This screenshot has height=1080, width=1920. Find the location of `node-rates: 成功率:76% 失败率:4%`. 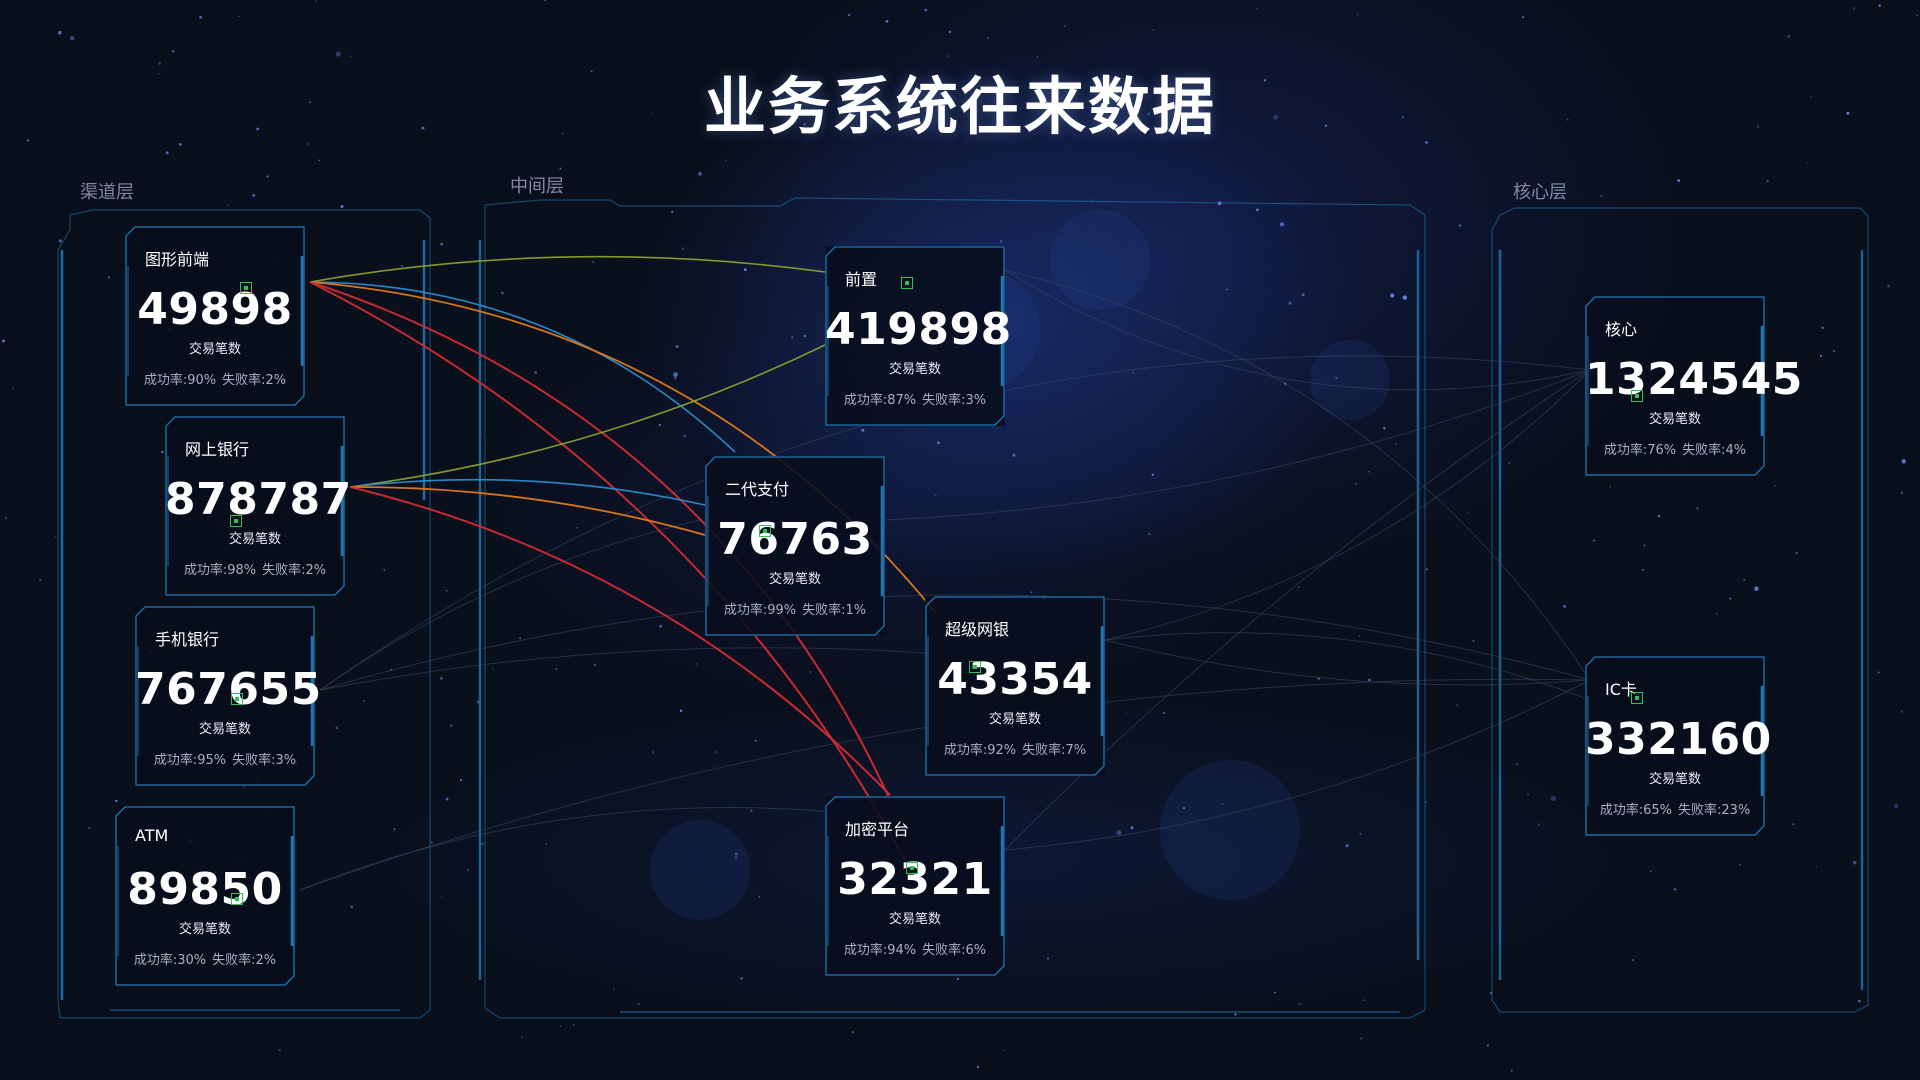

node-rates: 成功率:76% 失败率:4% is located at coordinates (1675, 448).